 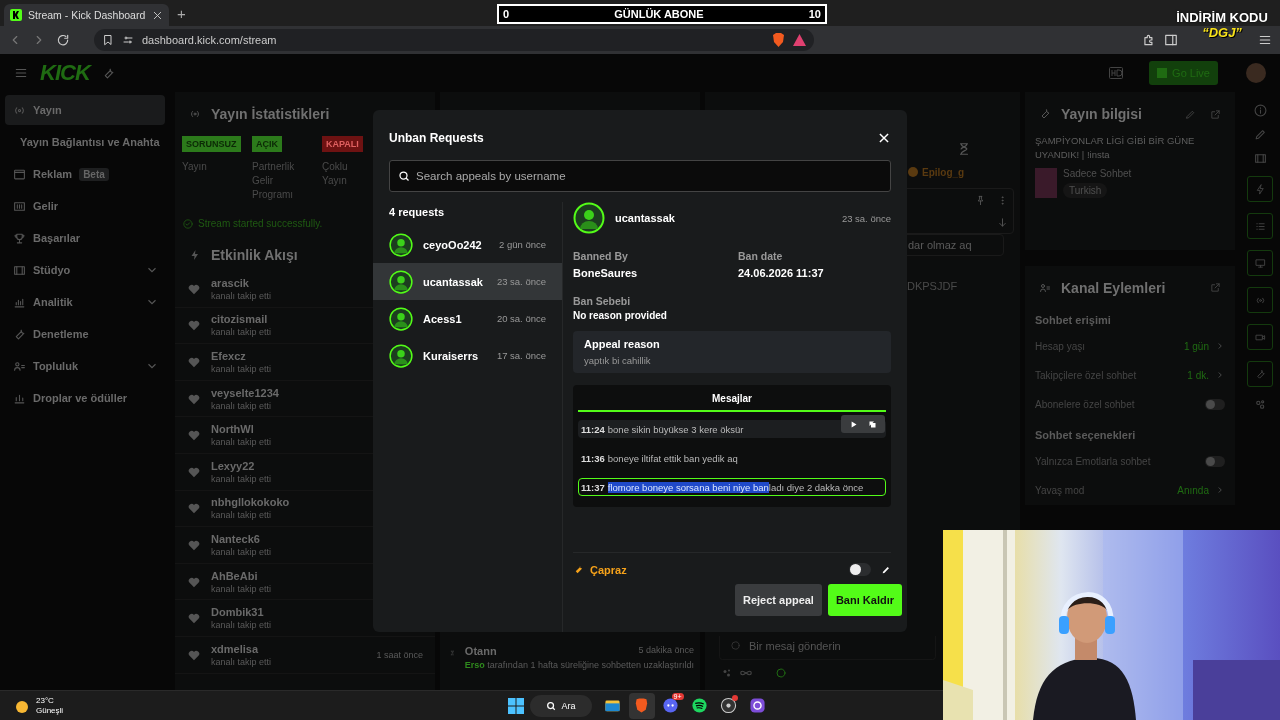 I want to click on game-controller-icon, so click(x=670, y=705).